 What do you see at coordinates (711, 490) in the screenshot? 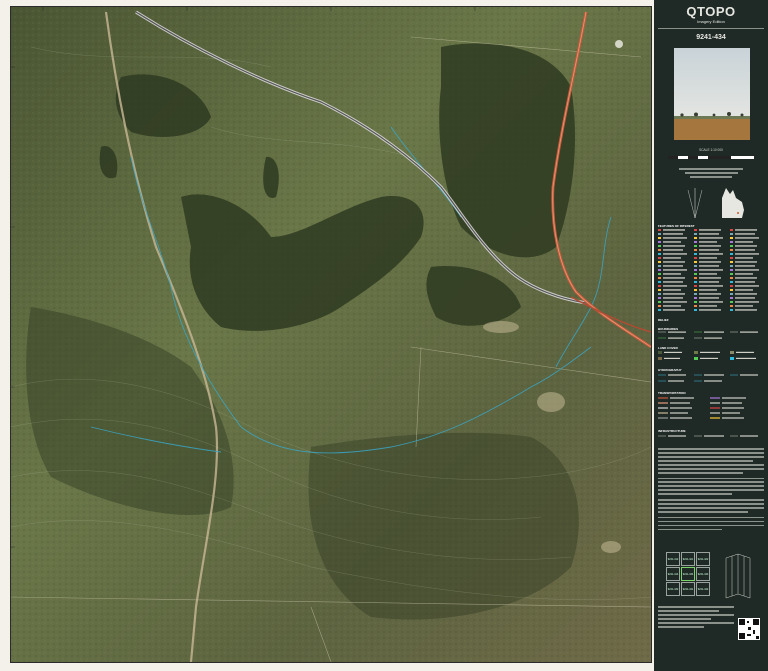
I see `disclaimer-text-block` at bounding box center [711, 490].